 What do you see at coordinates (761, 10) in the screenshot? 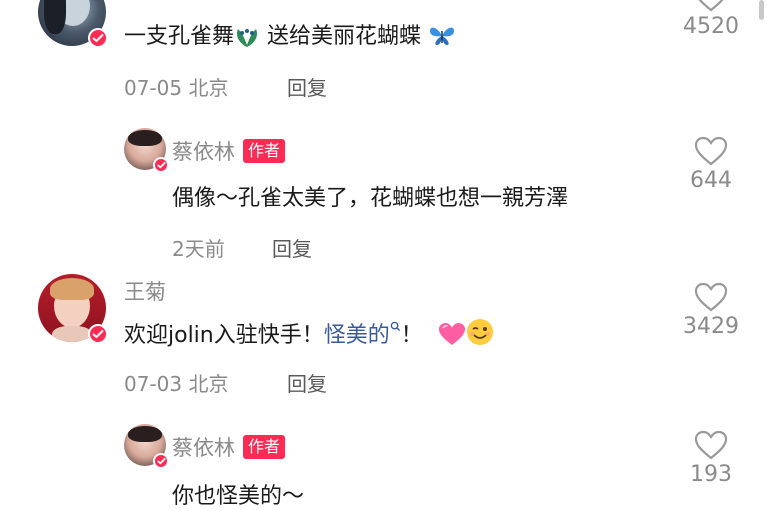
I see `scrollbar` at bounding box center [761, 10].